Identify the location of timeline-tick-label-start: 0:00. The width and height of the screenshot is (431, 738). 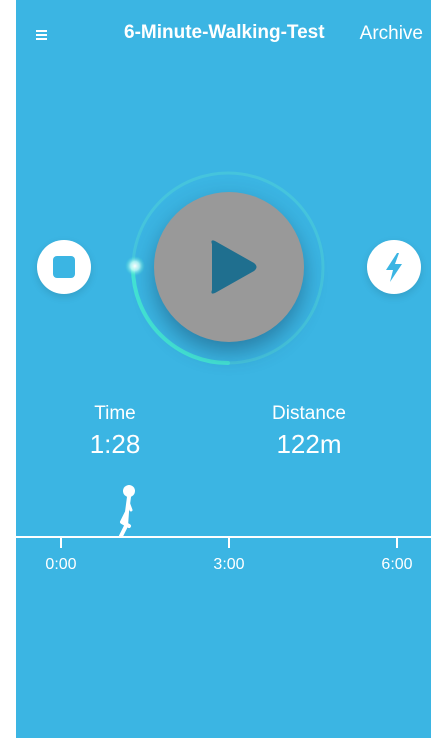
(61, 564).